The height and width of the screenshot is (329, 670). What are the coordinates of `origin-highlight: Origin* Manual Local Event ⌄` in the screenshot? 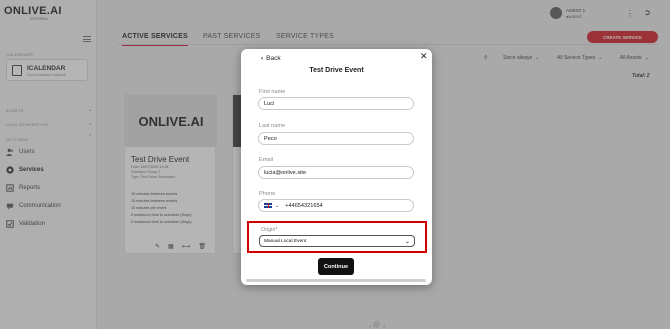 It's located at (337, 237).